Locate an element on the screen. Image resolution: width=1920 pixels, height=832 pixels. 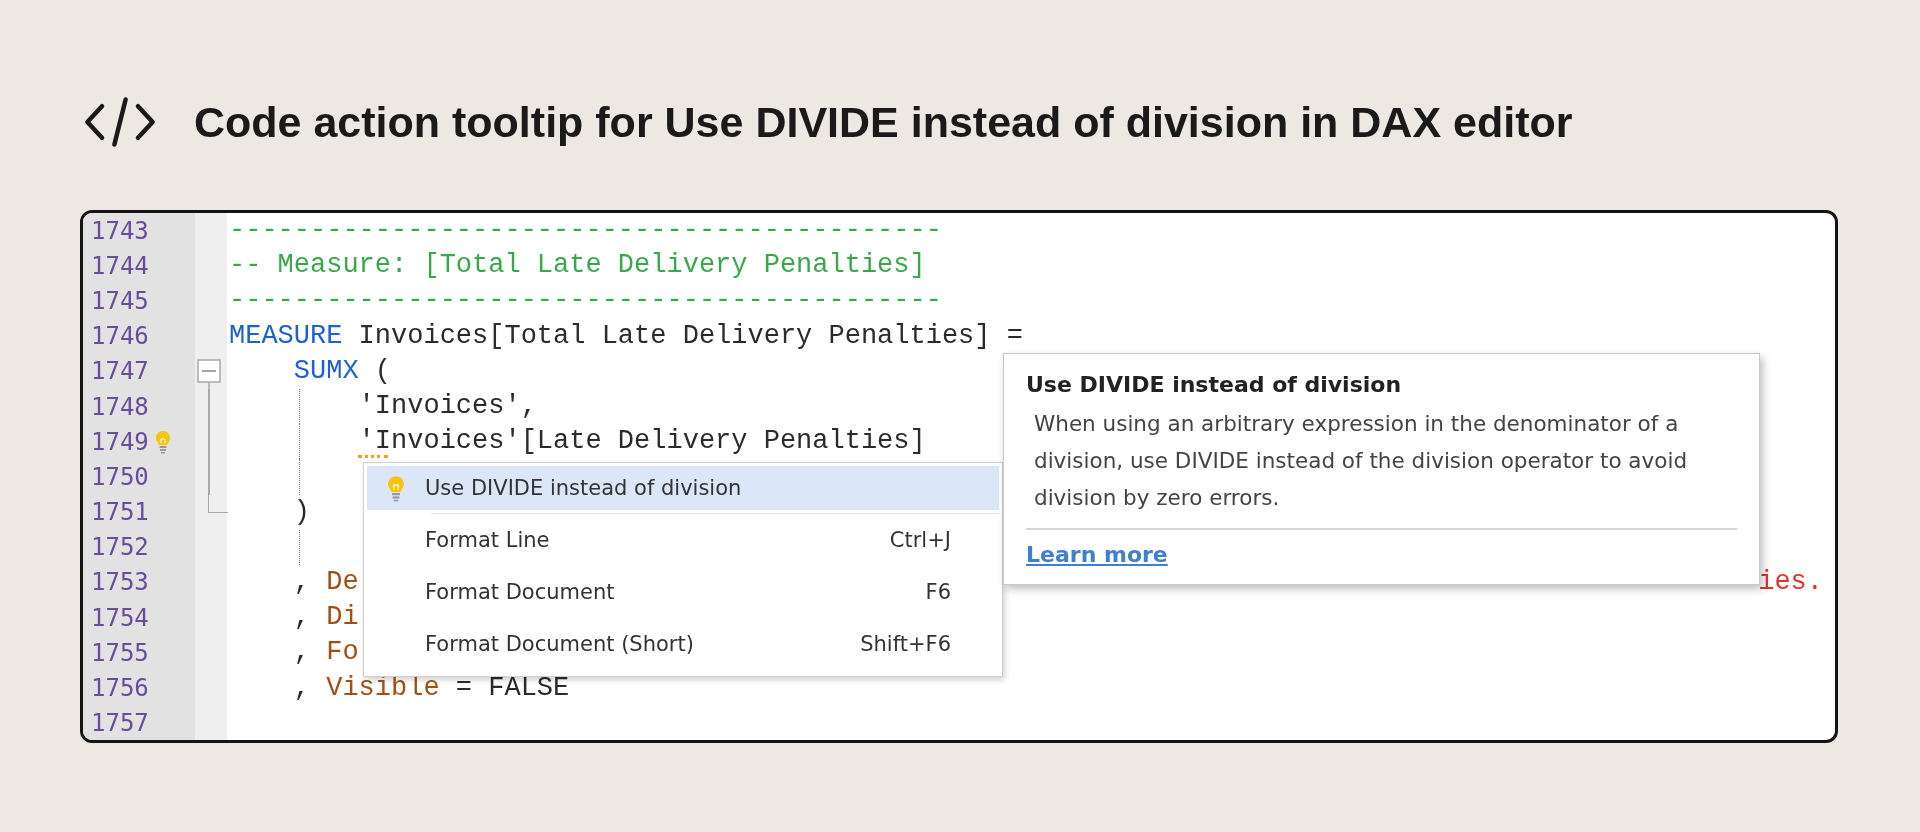
line-number: 1743 is located at coordinates (120, 230).